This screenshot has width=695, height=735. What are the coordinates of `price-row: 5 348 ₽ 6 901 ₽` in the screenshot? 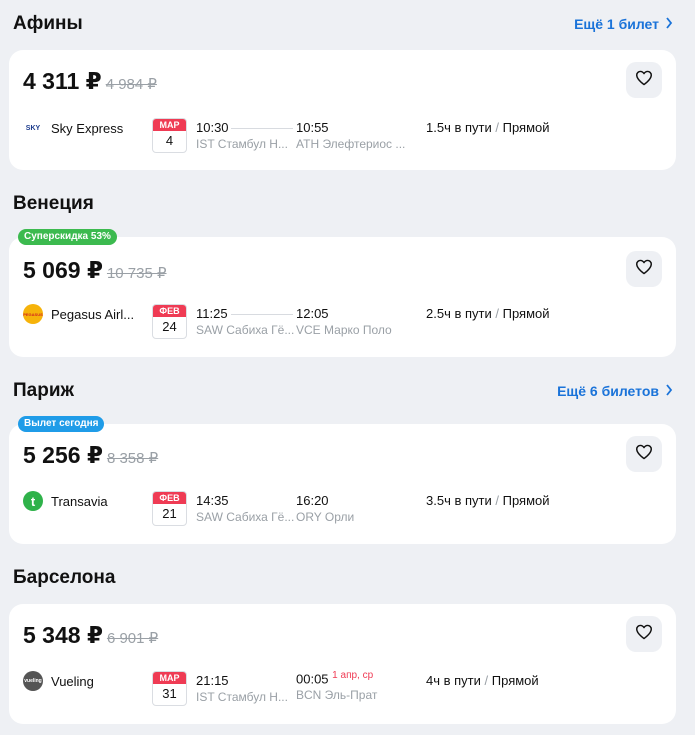 It's located at (90, 635).